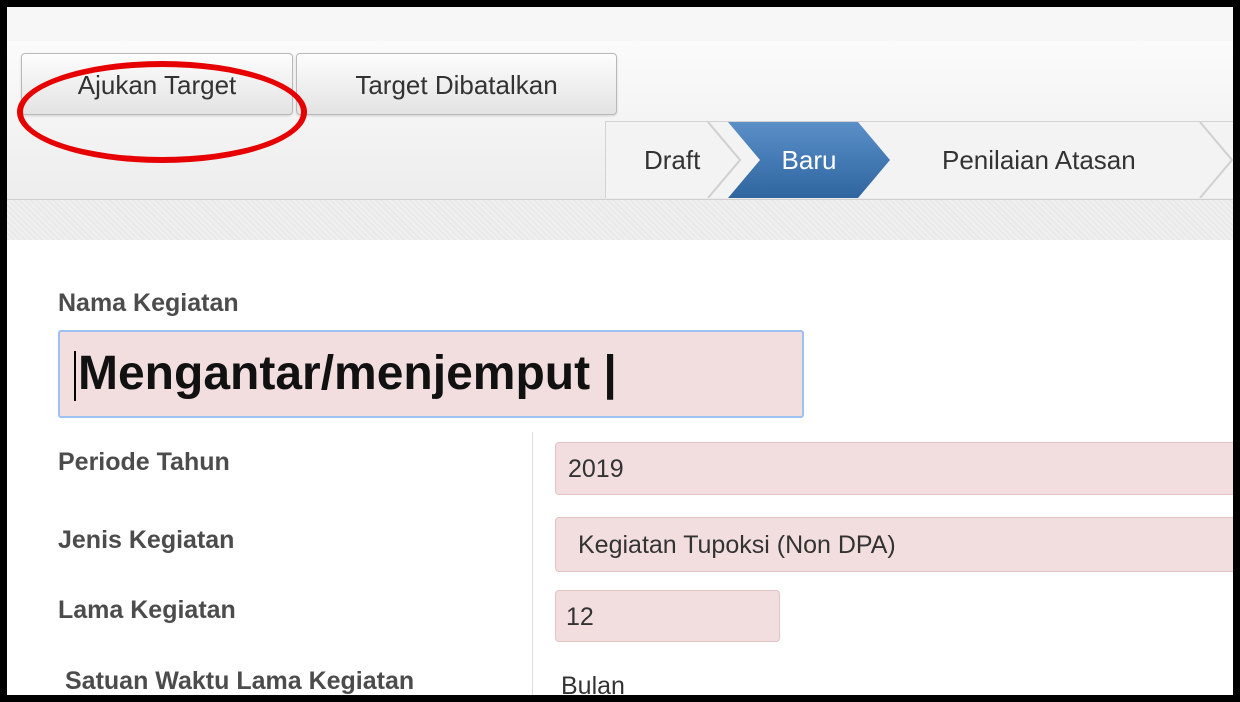 The height and width of the screenshot is (702, 1240). Describe the element at coordinates (672, 160) in the screenshot. I see `status-step-draft: Draft` at that location.